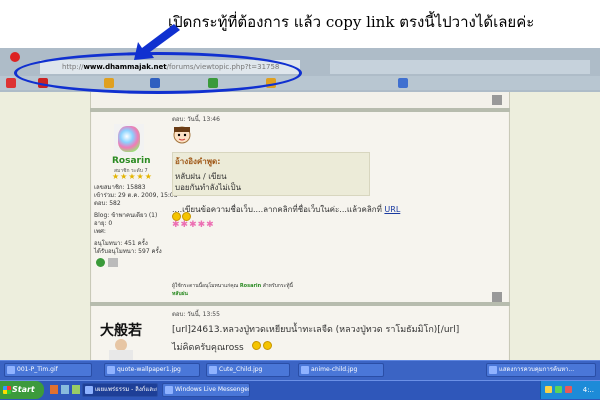 Image resolution: width=600 pixels, height=400 pixels. I want to click on merit-given: อนุโมทนา: 451 ครั้ง, so click(121, 243).